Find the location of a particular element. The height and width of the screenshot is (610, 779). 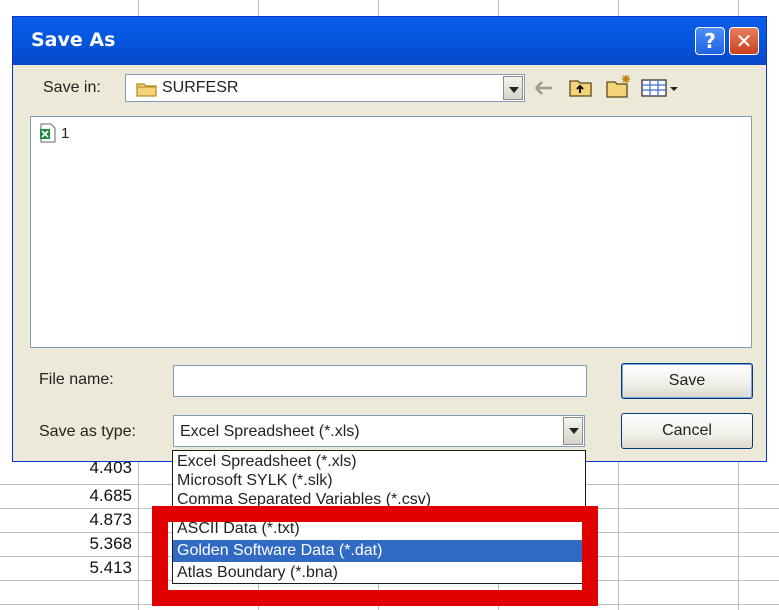

file-item: 1 is located at coordinates (54, 133).